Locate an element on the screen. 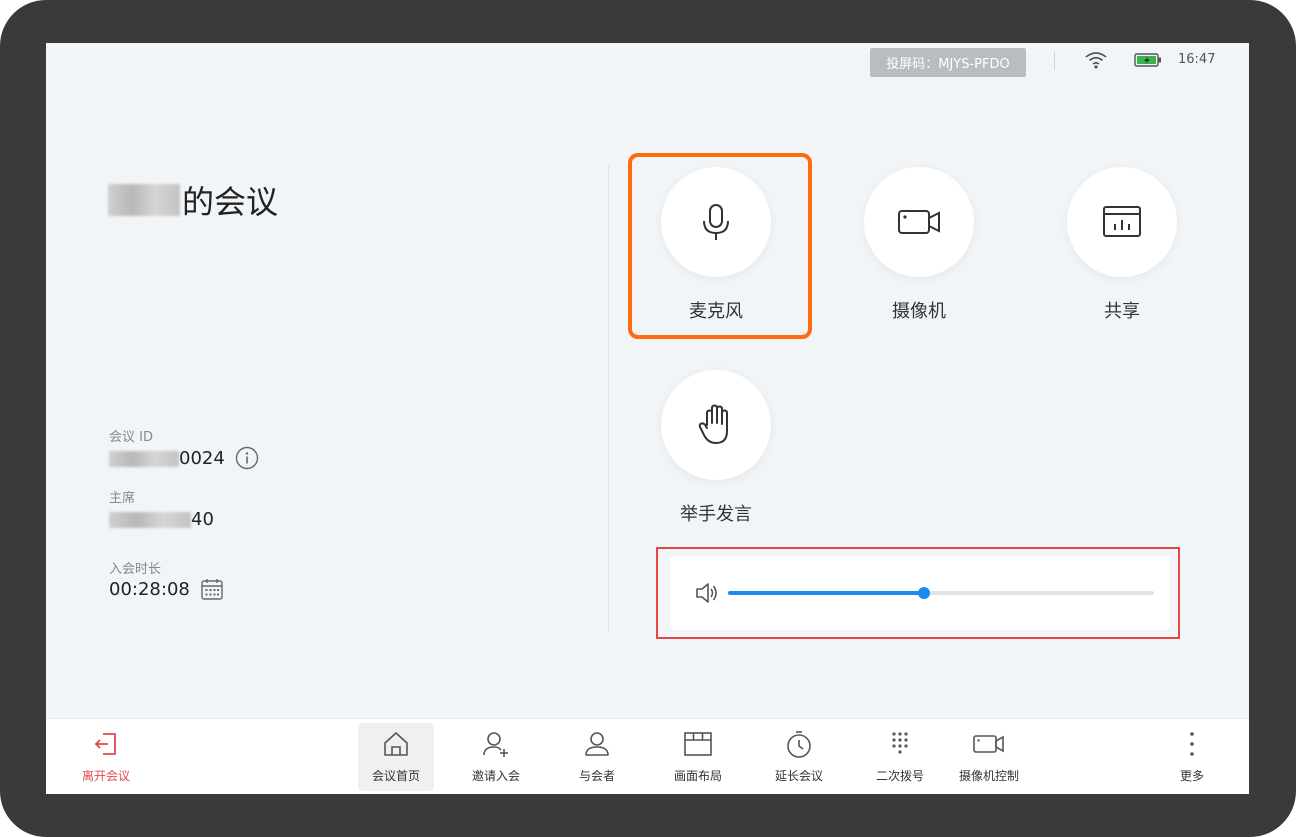 This screenshot has height=837, width=1296. participants-button: 与会者 is located at coordinates (597, 757).